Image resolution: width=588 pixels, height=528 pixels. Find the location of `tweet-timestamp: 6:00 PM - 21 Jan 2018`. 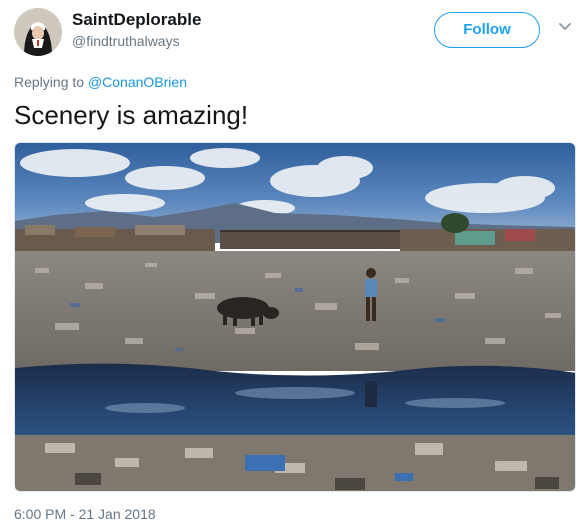

tweet-timestamp: 6:00 PM - 21 Jan 2018 is located at coordinates (85, 514).